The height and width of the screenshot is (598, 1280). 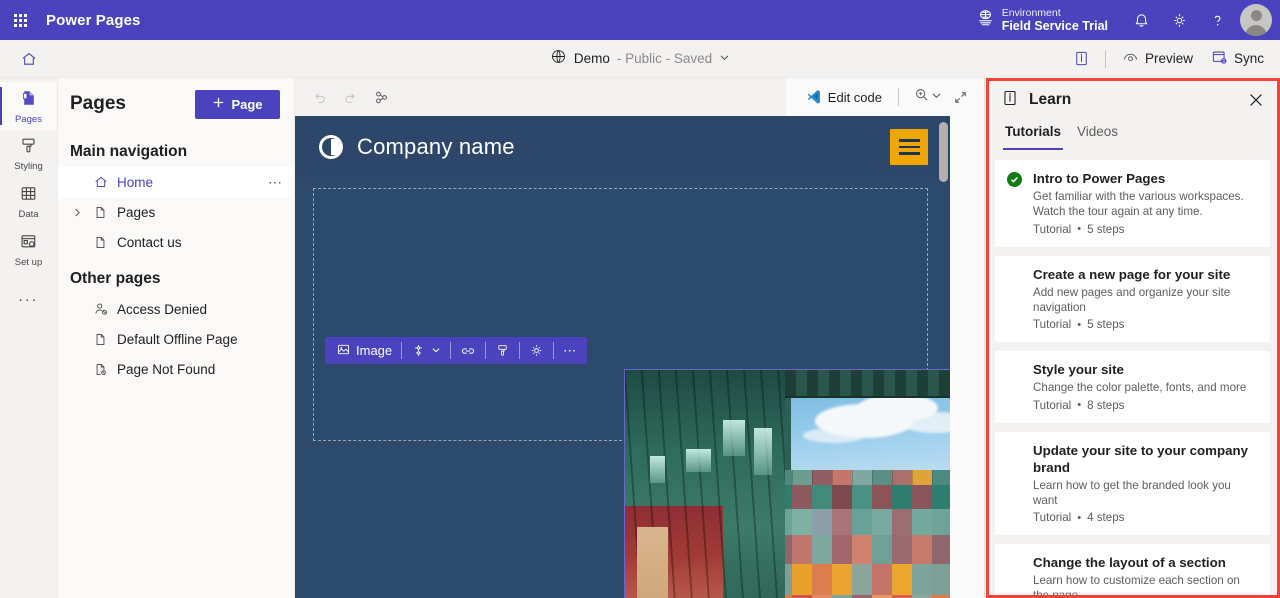 What do you see at coordinates (909, 147) in the screenshot?
I see `hamburger-menu-icon` at bounding box center [909, 147].